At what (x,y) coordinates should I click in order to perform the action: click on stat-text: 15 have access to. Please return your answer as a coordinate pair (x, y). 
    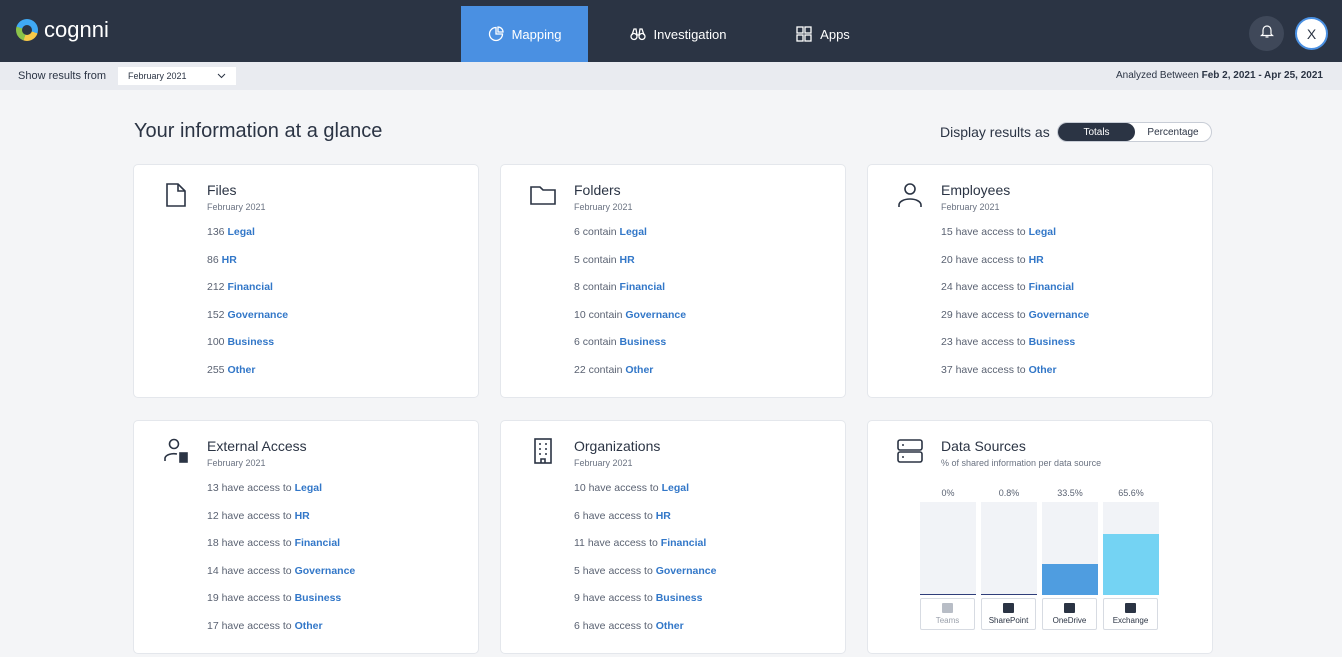
    Looking at the image, I should click on (985, 232).